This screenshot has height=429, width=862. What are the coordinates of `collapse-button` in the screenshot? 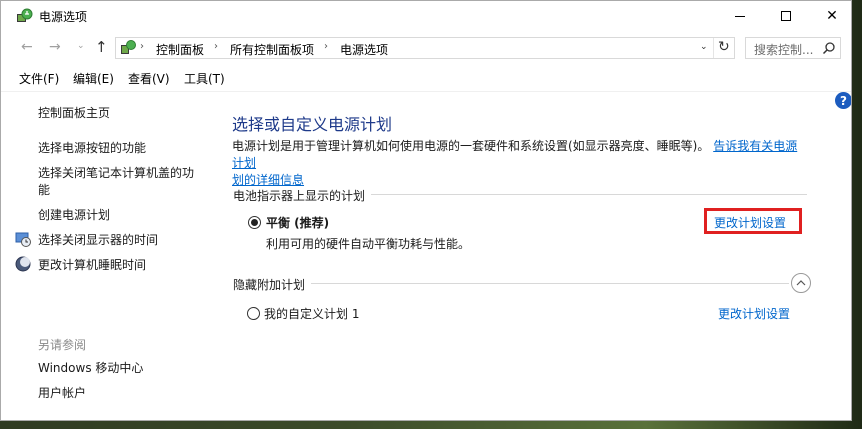 It's located at (801, 283).